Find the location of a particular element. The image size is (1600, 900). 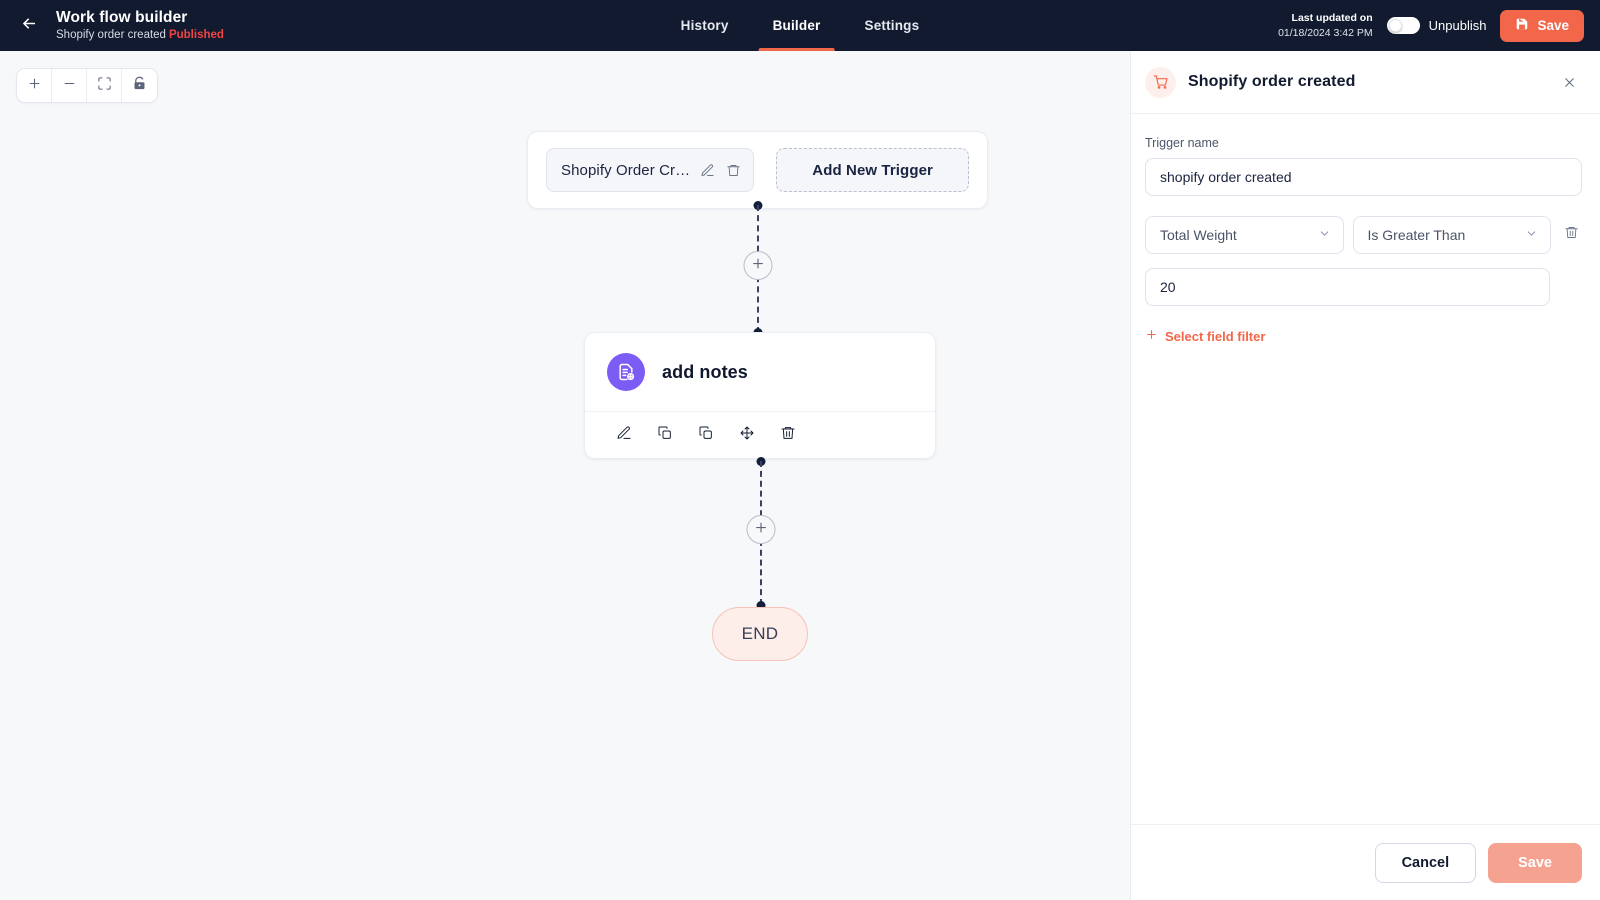

note-add-icon is located at coordinates (626, 372).